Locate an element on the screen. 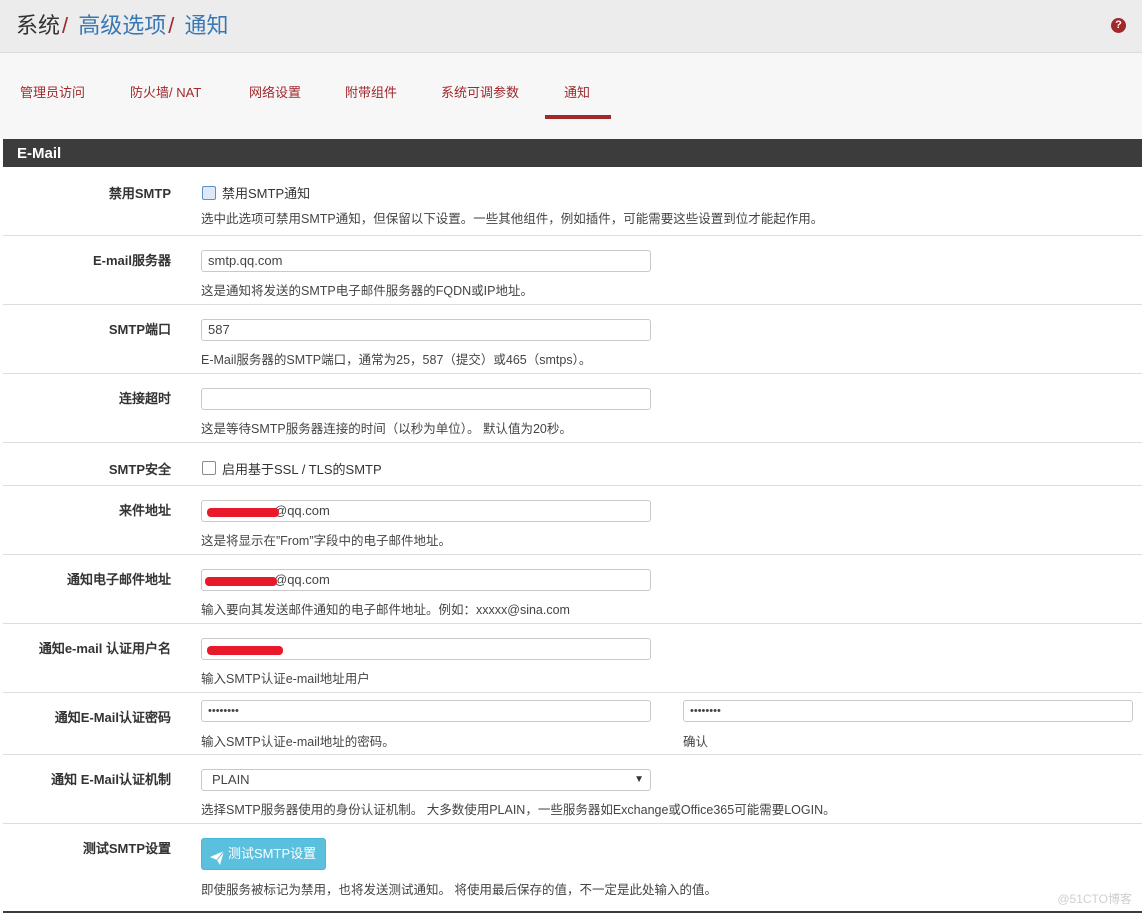 This screenshot has width=1142, height=915. bottom-divider is located at coordinates (572, 912).